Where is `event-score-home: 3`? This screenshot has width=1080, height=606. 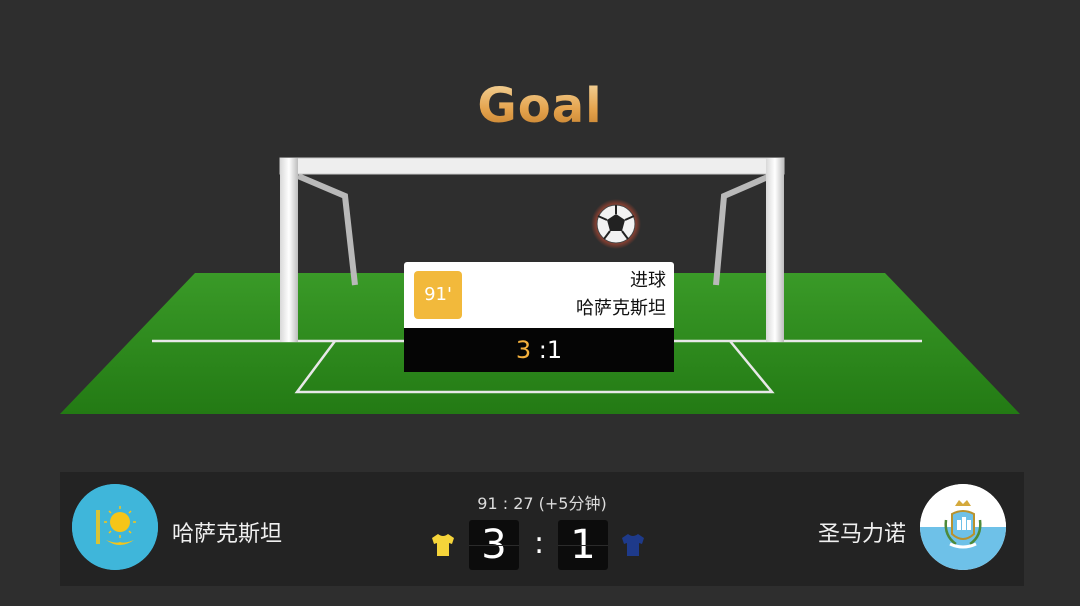 event-score-home: 3 is located at coordinates (523, 350).